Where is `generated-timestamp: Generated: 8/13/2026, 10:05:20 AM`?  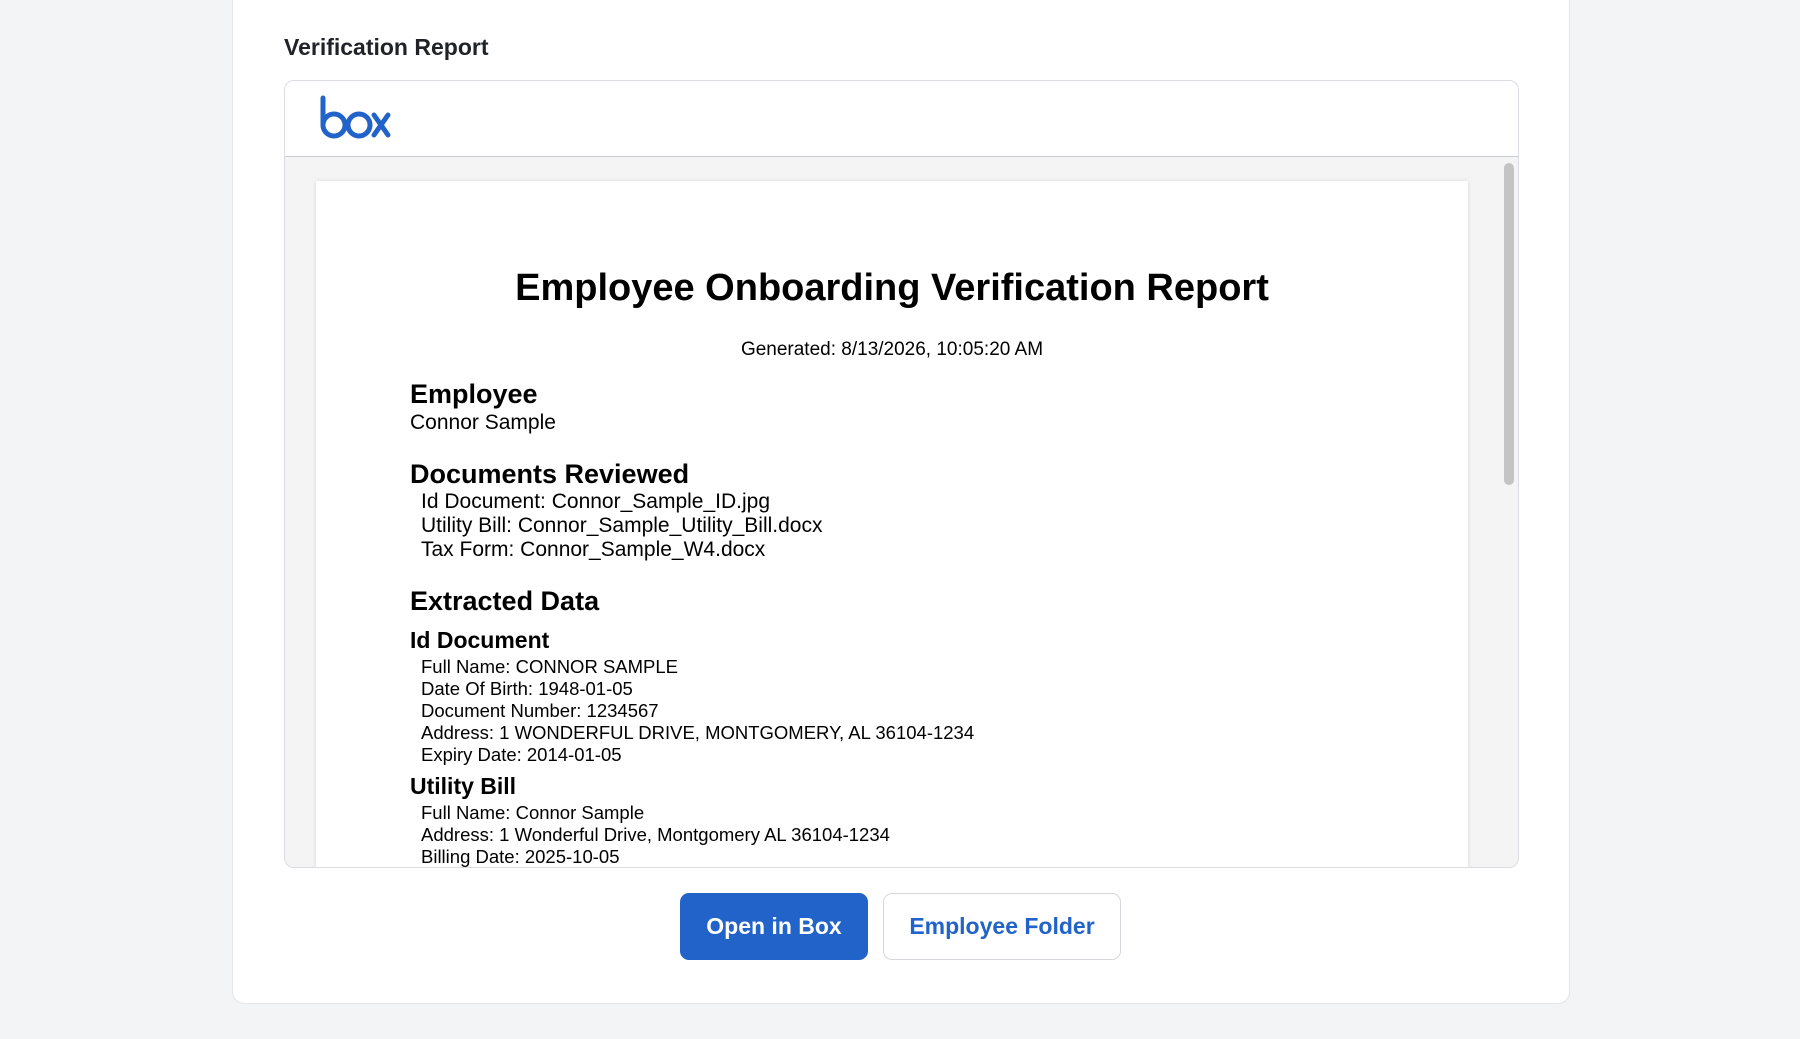 generated-timestamp: Generated: 8/13/2026, 10:05:20 AM is located at coordinates (892, 349).